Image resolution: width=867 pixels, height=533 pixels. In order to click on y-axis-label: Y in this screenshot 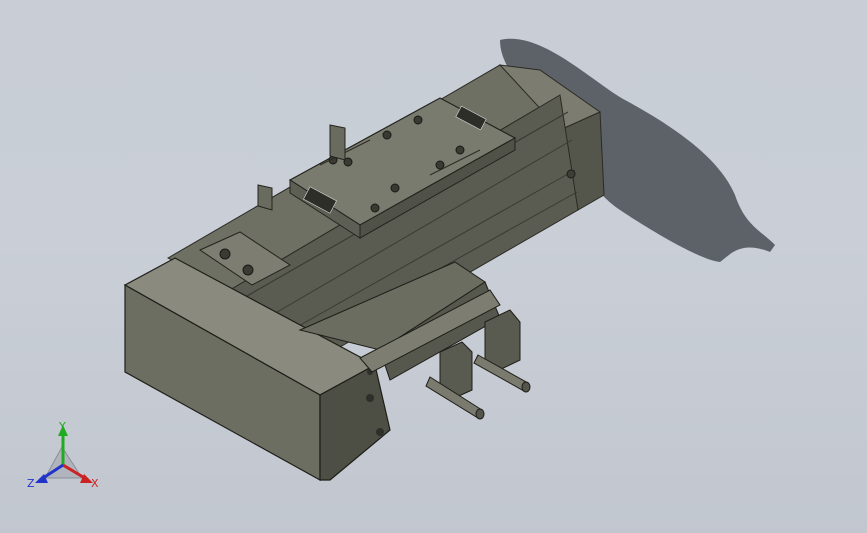, I will do `click(62, 426)`.